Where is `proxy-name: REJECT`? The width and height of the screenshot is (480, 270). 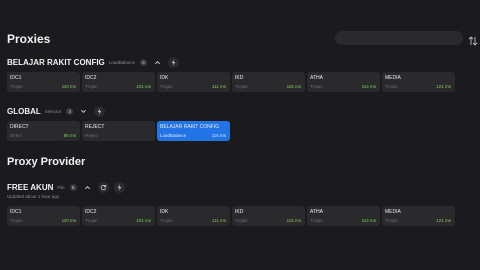 proxy-name: REJECT is located at coordinates (95, 127).